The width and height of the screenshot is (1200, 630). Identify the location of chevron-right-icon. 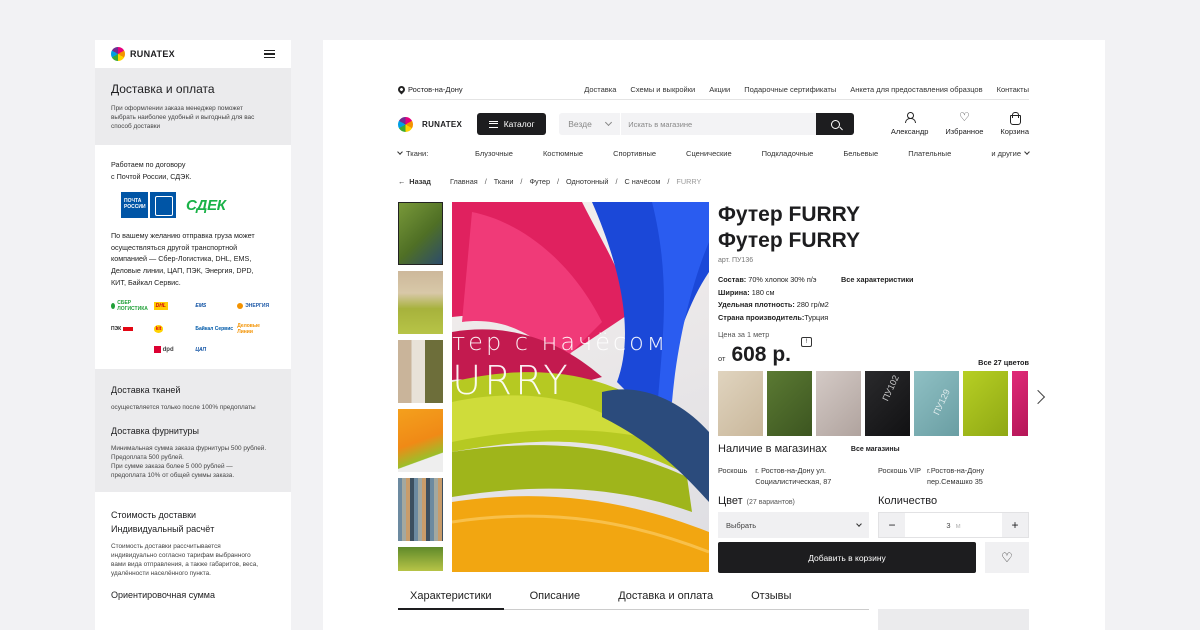
(1038, 397).